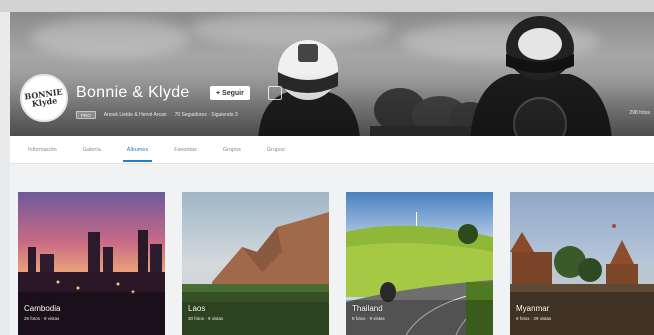  Describe the element at coordinates (232, 150) in the screenshot. I see `tab-grupos: Grupos` at that location.